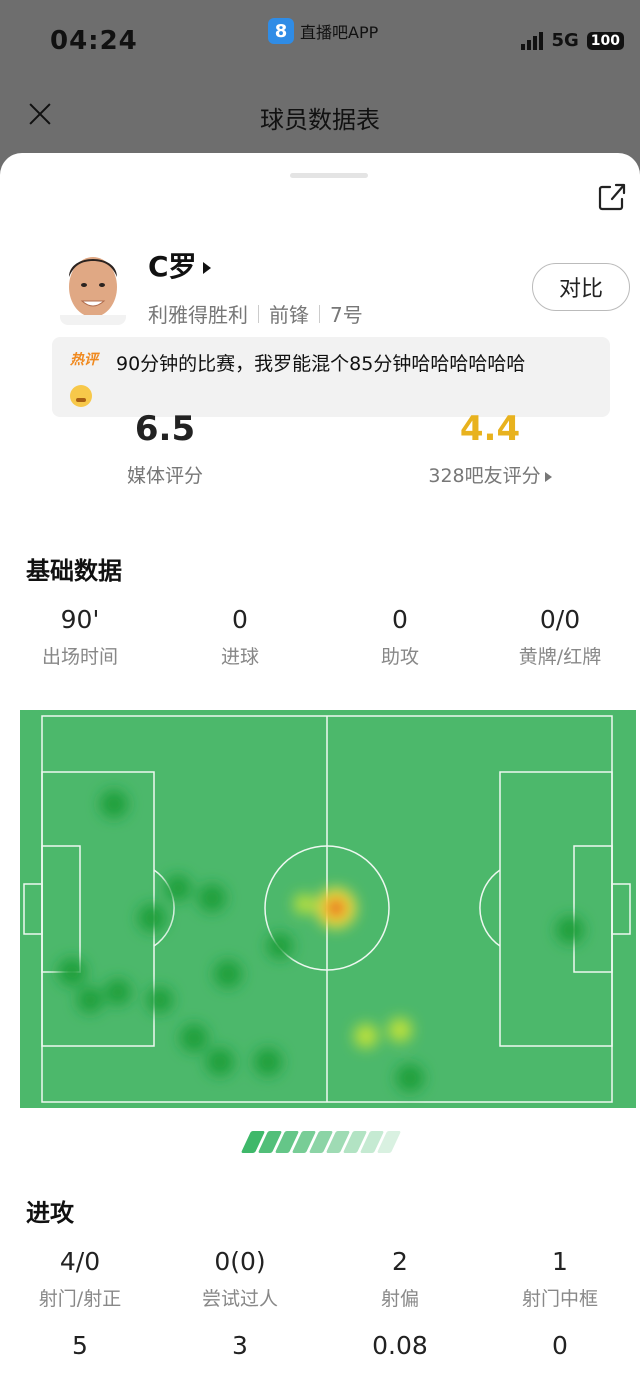  What do you see at coordinates (490, 474) in the screenshot?
I see `fan-rating-label: 328吧友评分` at bounding box center [490, 474].